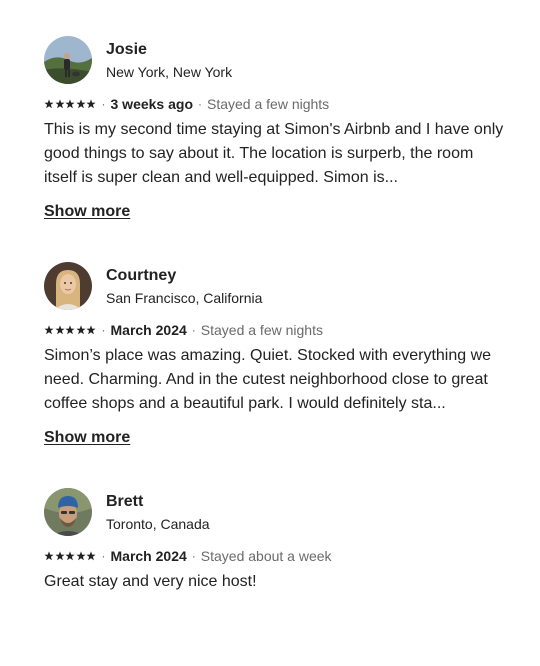  I want to click on review-meta: · 3 weeks ago · Stayed a few nights, so click(274, 104).